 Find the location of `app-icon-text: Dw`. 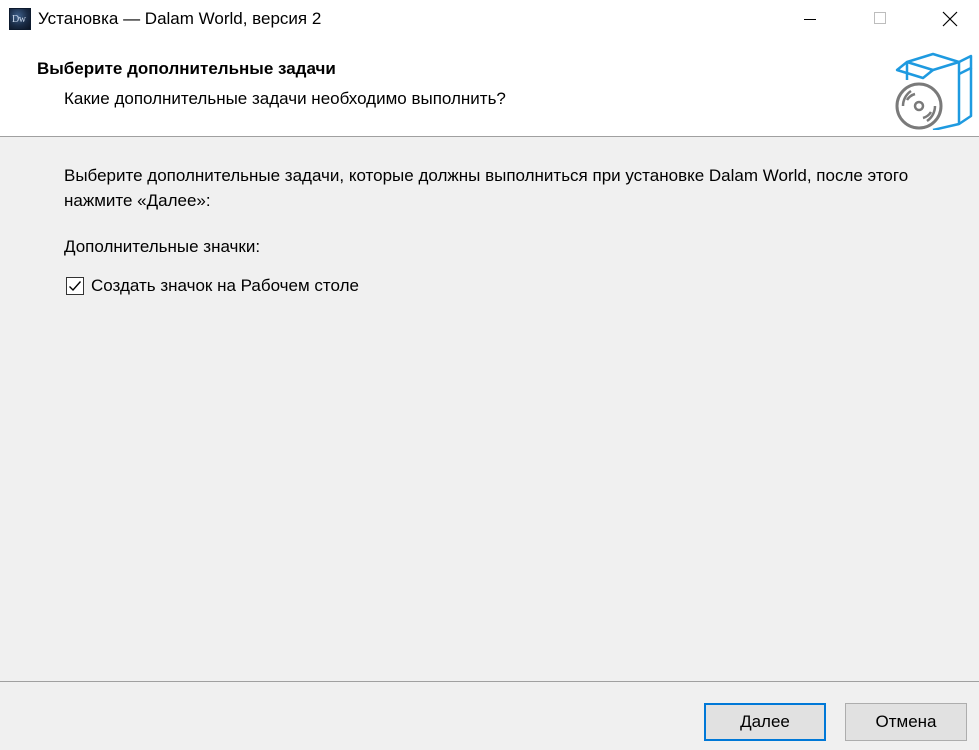

app-icon-text: Dw is located at coordinates (19, 19).